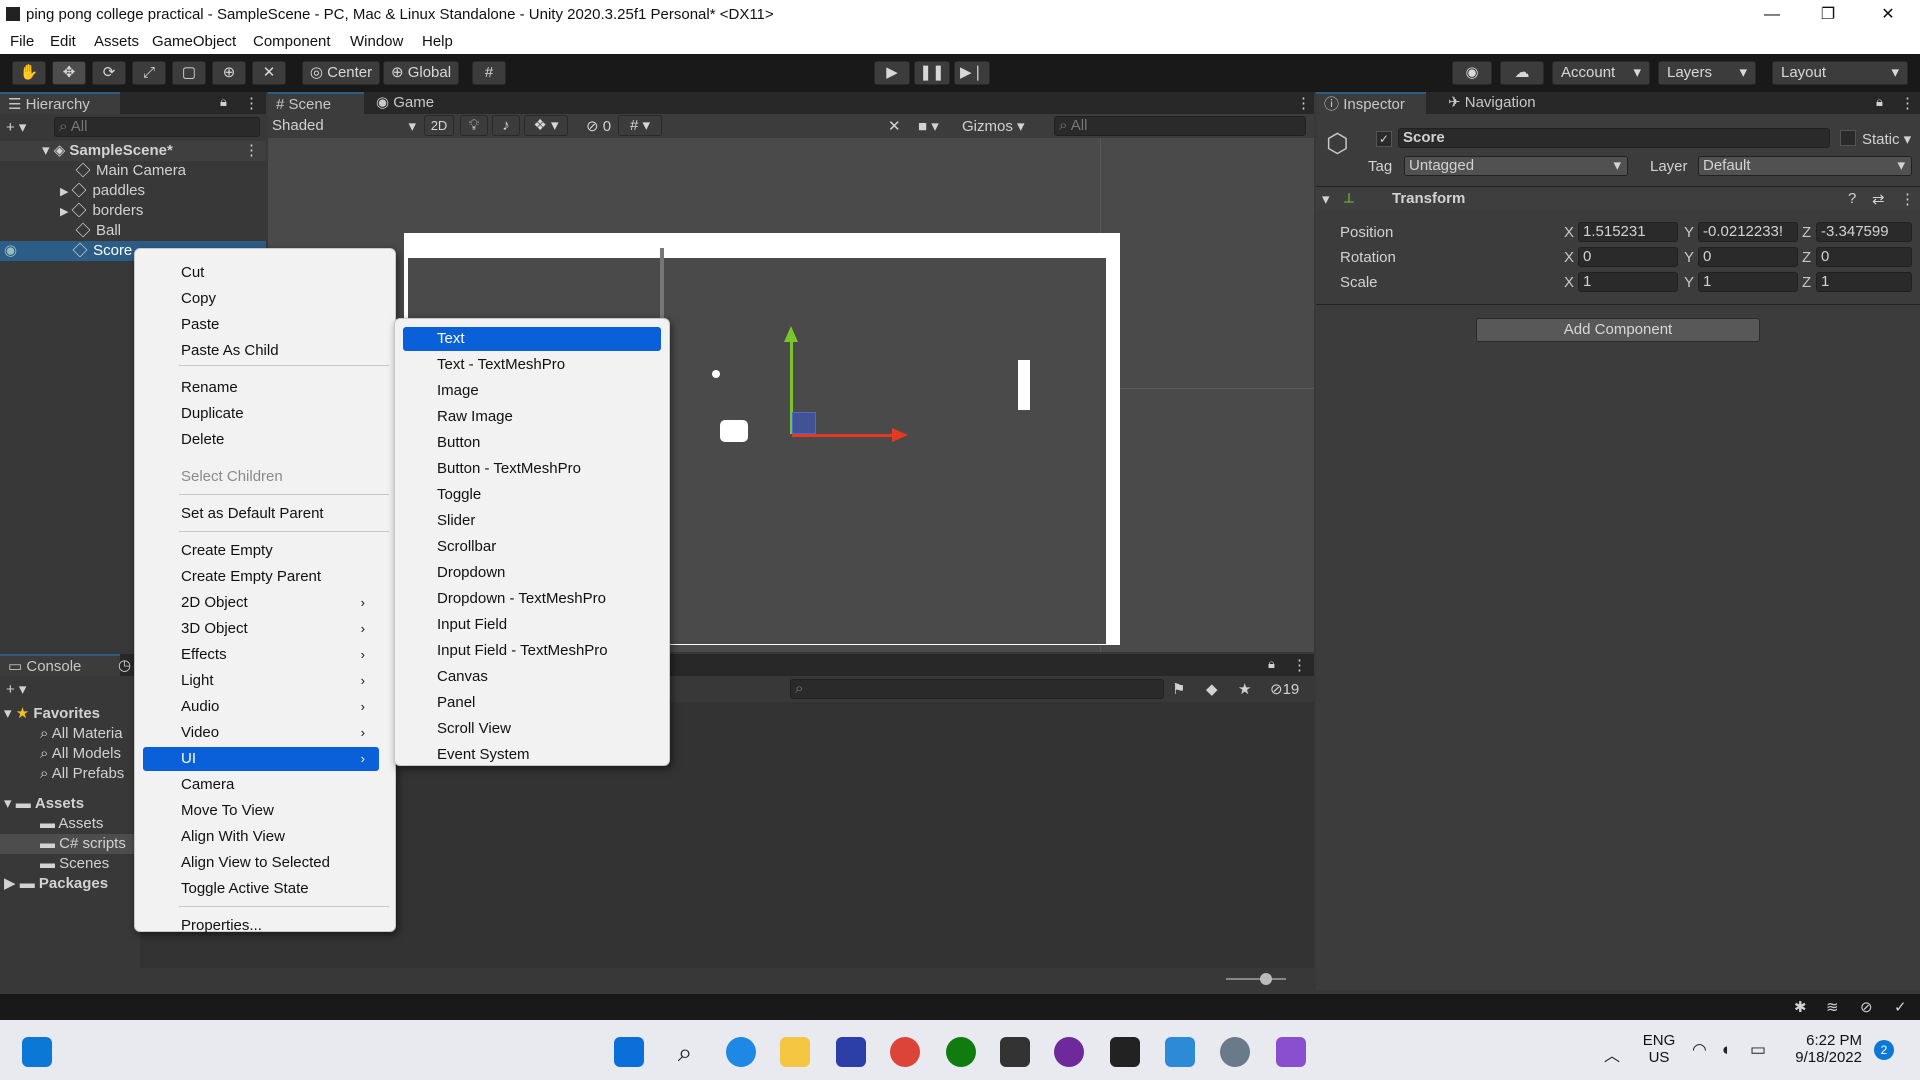 The width and height of the screenshot is (1920, 1080). Describe the element at coordinates (532, 755) in the screenshot. I see `ui-submenu-item: Event System` at that location.